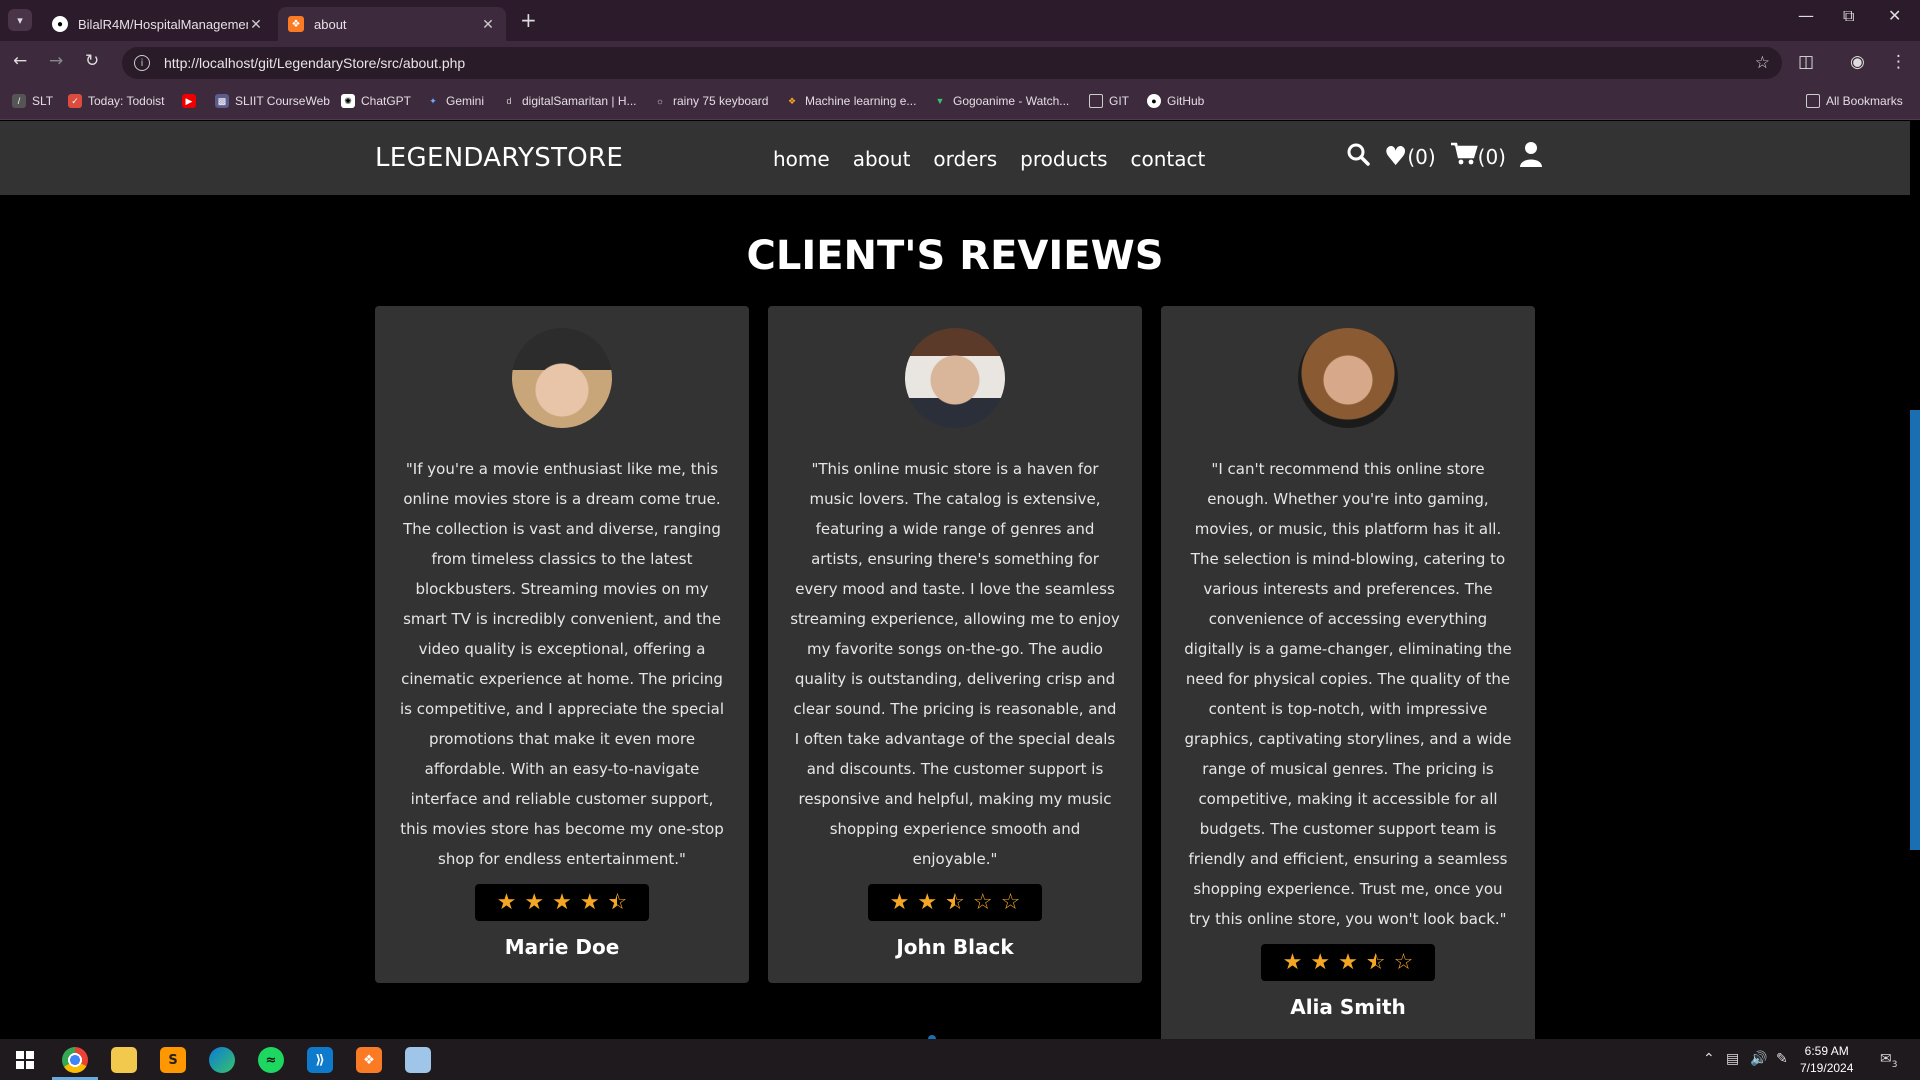 This screenshot has width=1920, height=1080. I want to click on windows-taskbar: S ≈ ⟫ ❖ ⌃ ▤ 🔊 ✎ 6:59 AM 7/19/2024 ✉3, so click(960, 1059).